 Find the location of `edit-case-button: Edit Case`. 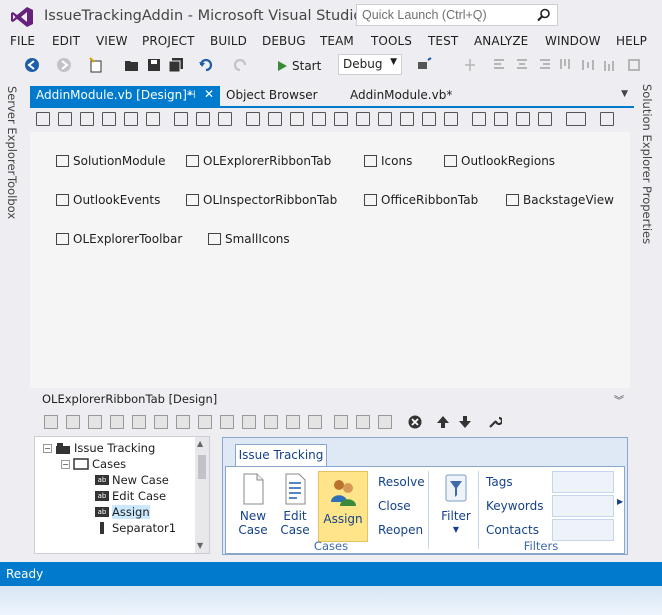

edit-case-button: Edit Case is located at coordinates (295, 505).